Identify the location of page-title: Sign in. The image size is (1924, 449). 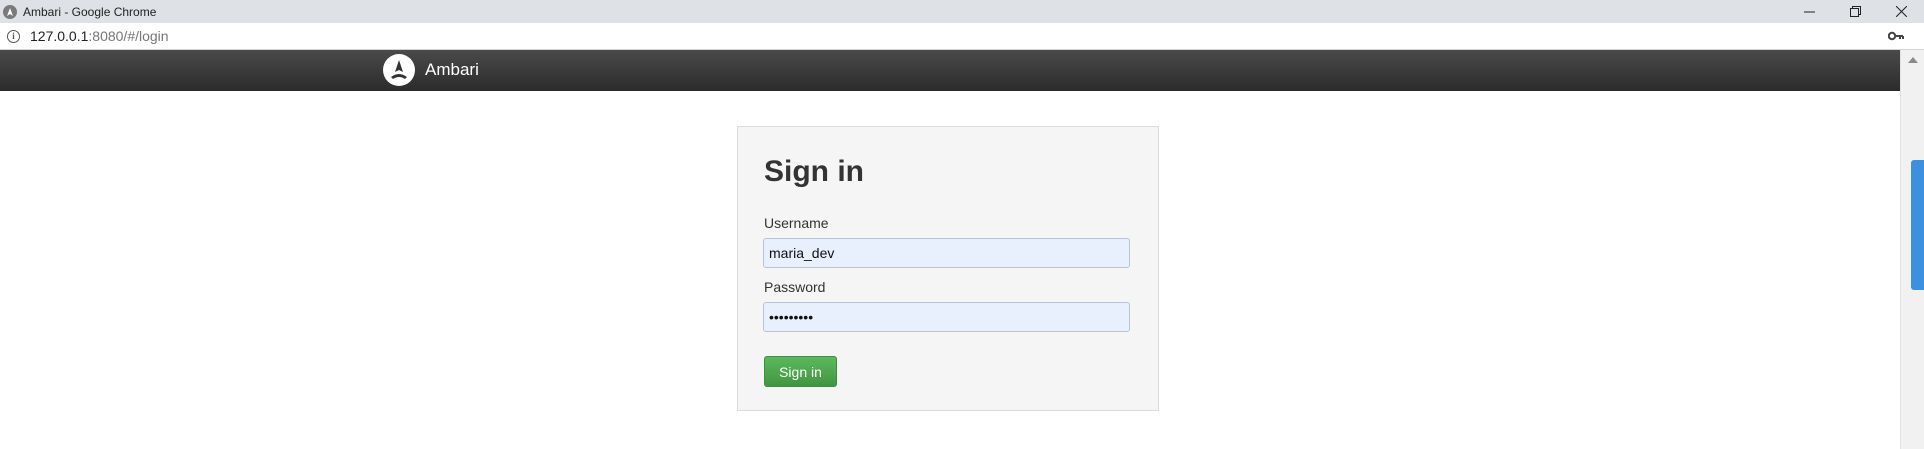
(814, 171).